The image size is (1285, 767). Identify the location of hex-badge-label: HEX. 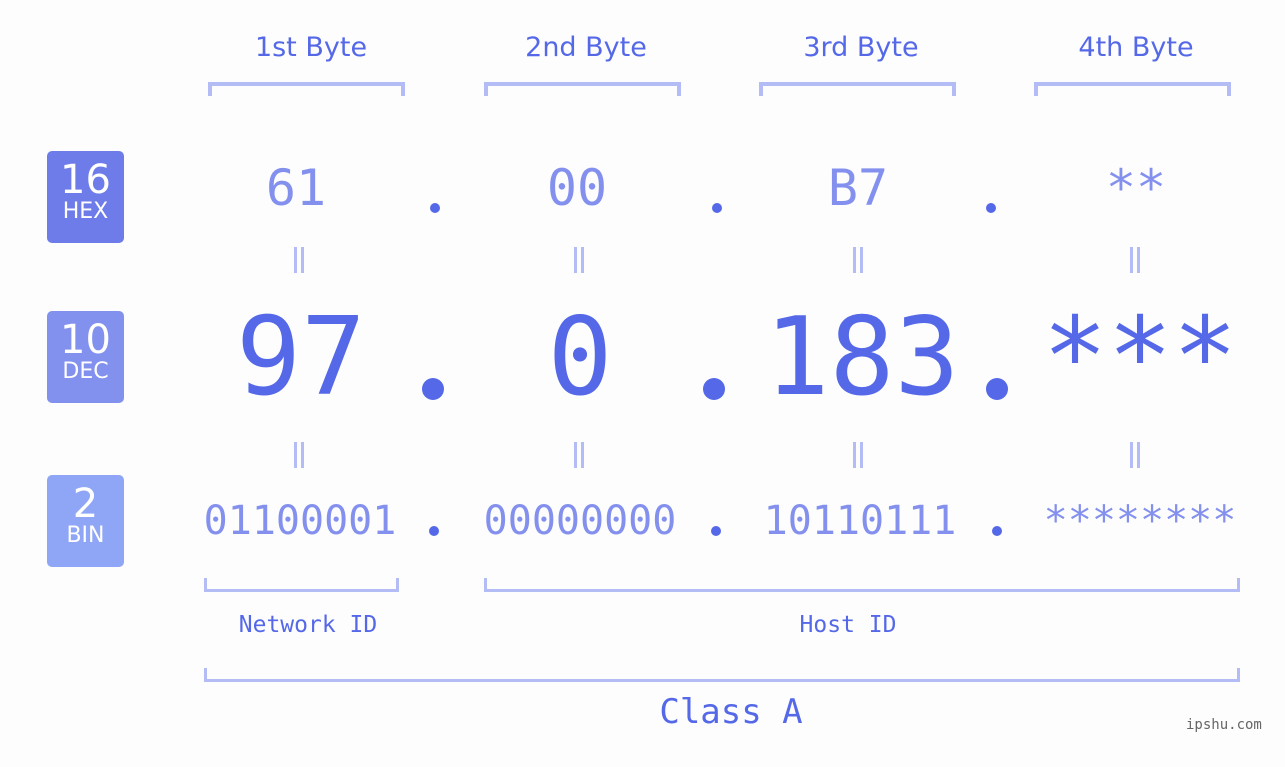
(85, 211).